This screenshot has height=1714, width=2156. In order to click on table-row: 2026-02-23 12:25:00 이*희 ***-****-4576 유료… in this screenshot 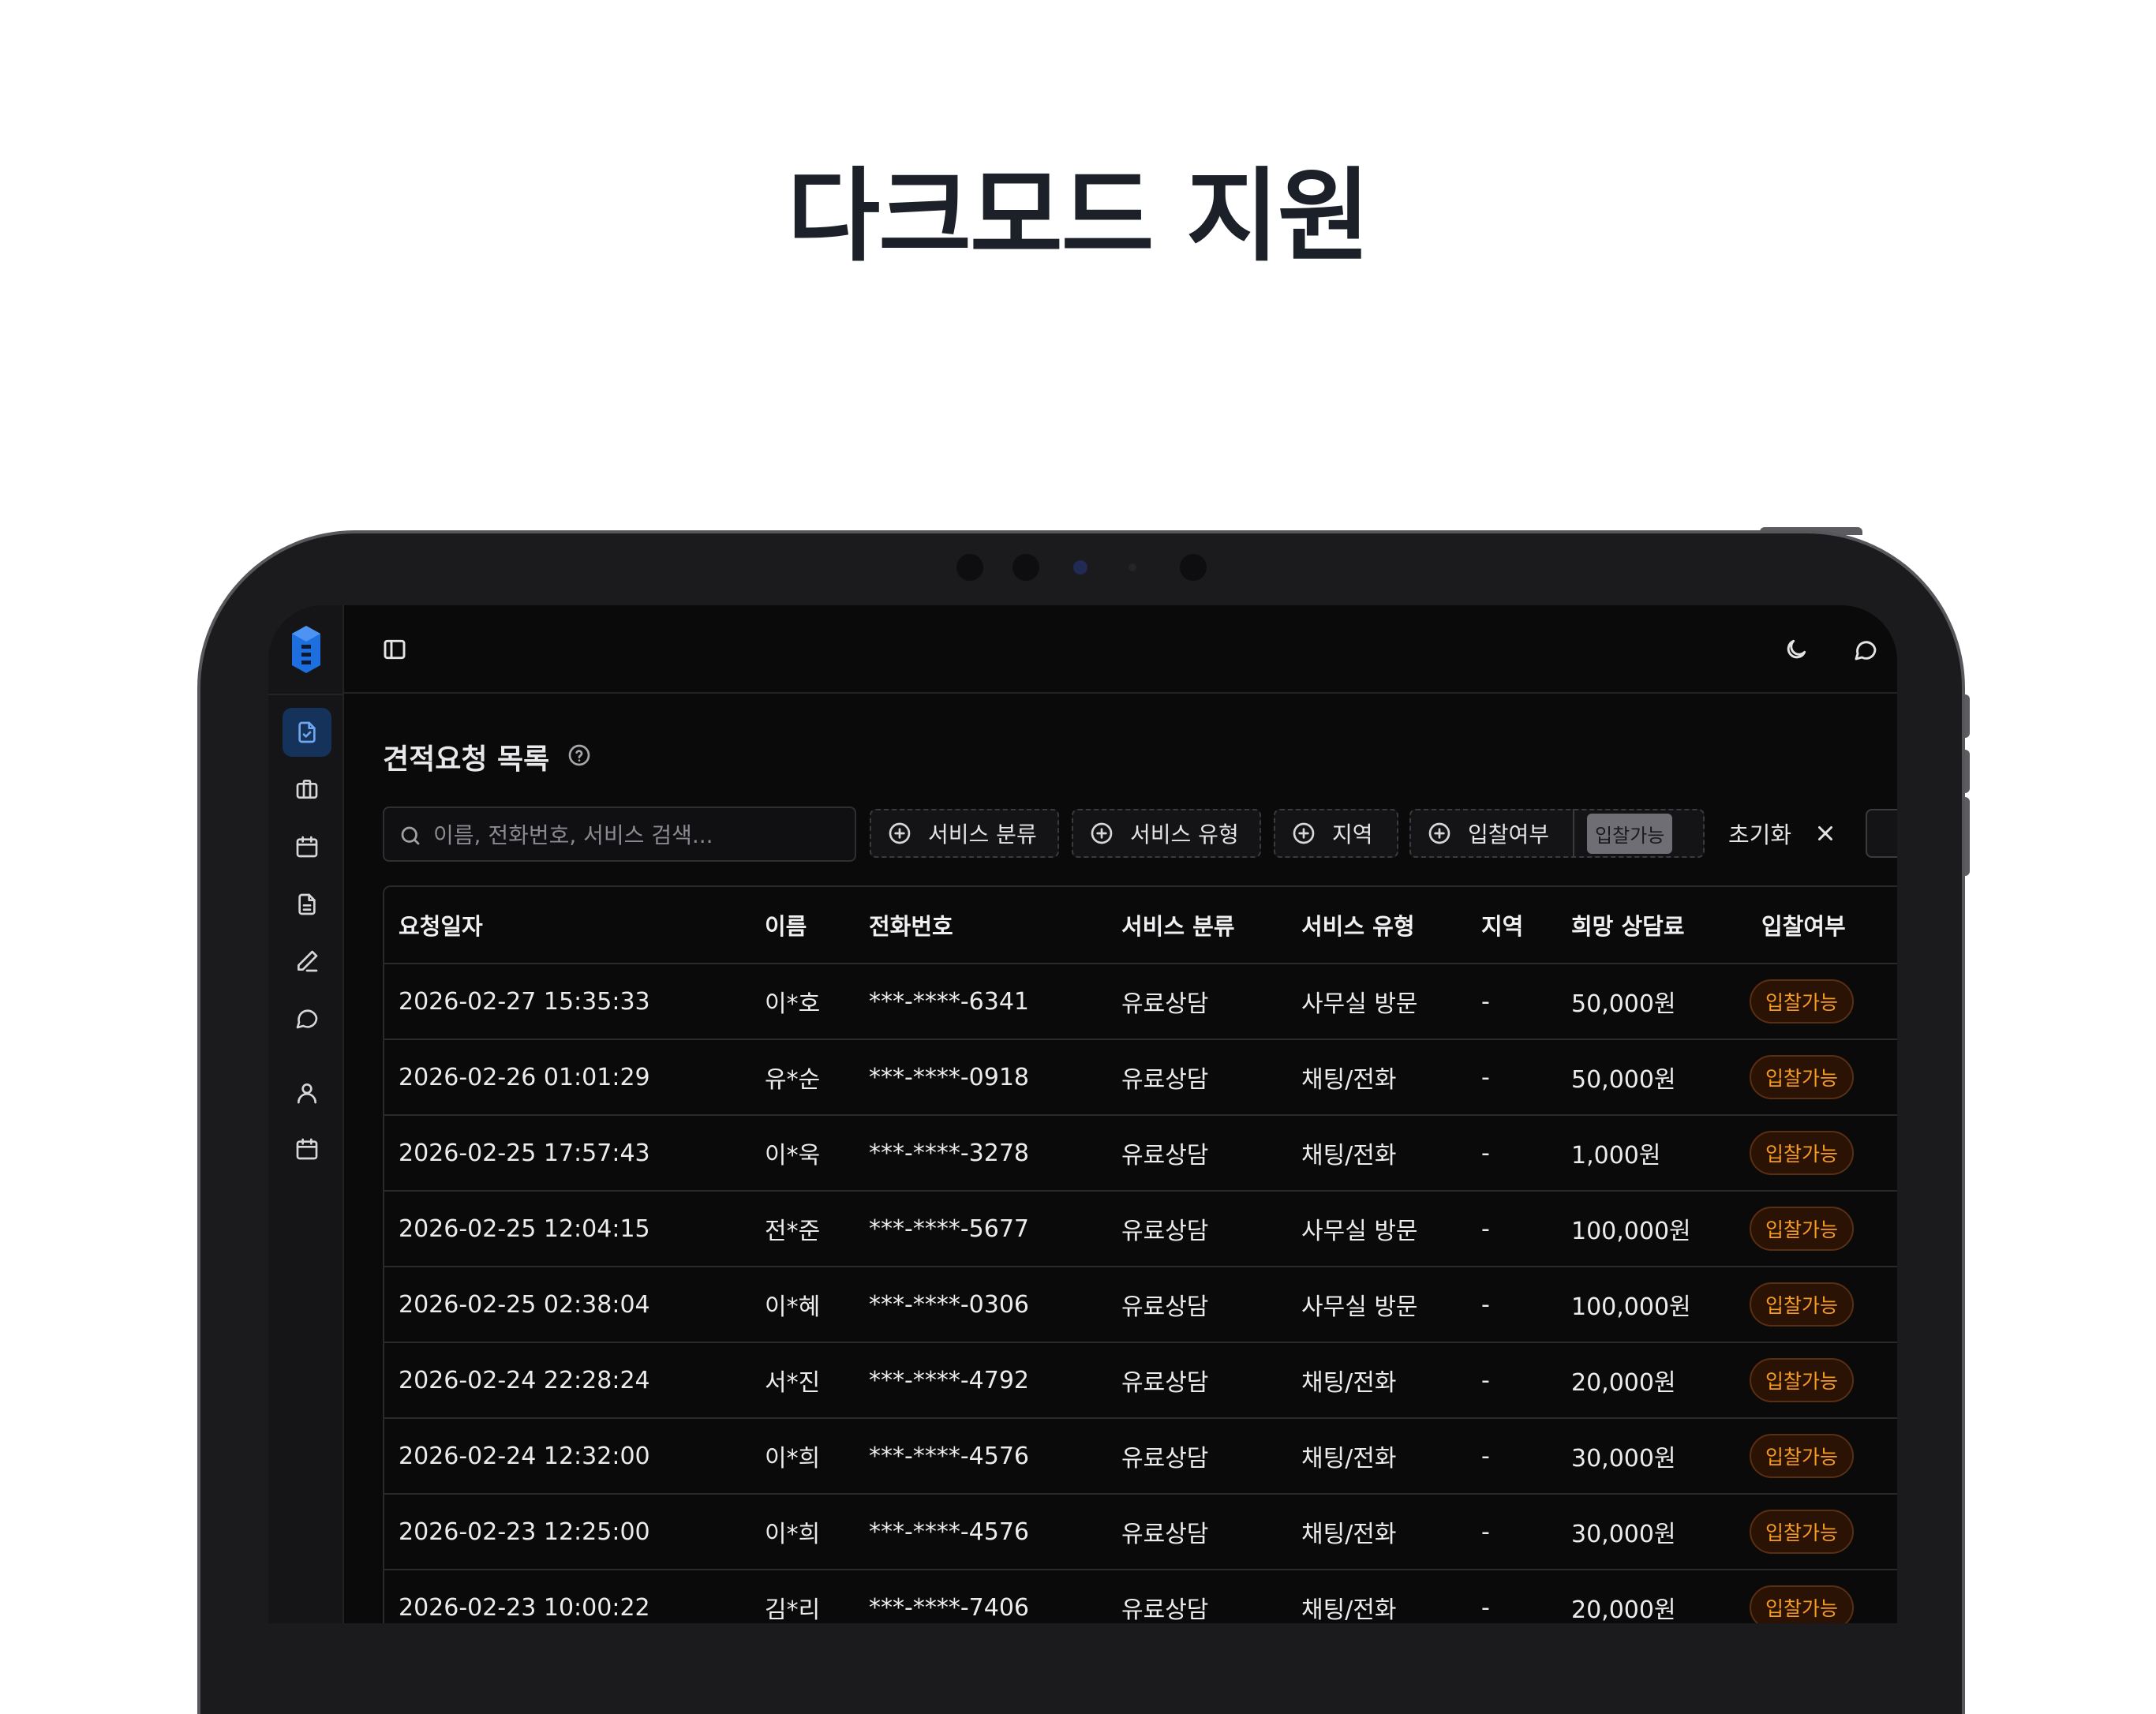, I will do `click(1140, 1533)`.